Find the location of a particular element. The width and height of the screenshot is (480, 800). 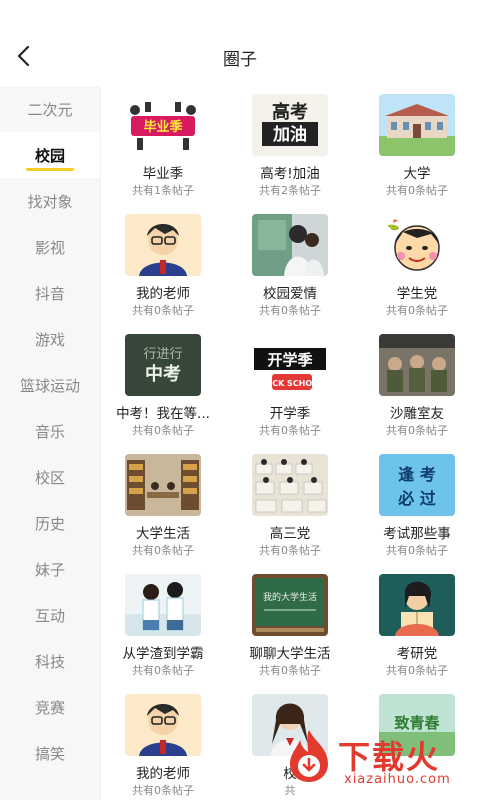

sidebar-item-label: 校区 is located at coordinates (49, 477).